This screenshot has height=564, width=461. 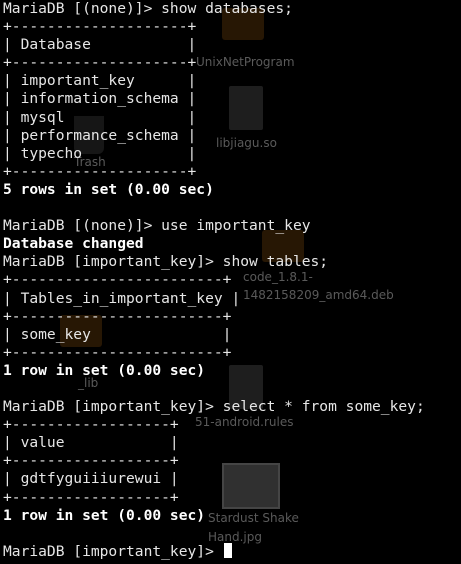 What do you see at coordinates (166, 262) in the screenshot?
I see `terminal-line: MariaDB [important_key]> show tables;` at bounding box center [166, 262].